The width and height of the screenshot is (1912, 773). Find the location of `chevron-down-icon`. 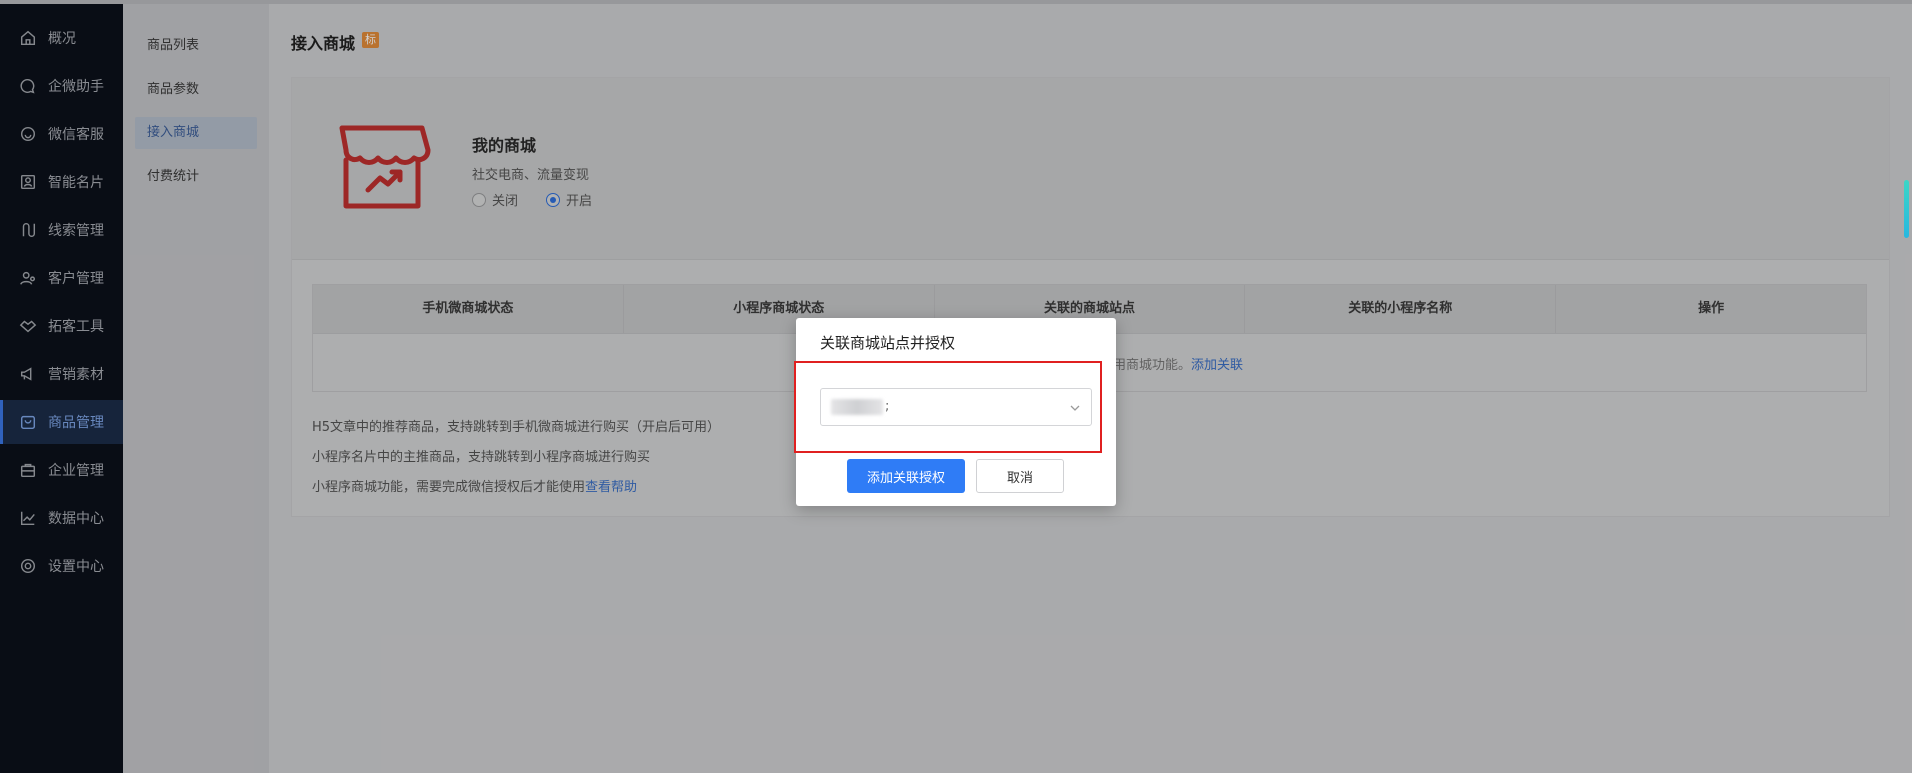

chevron-down-icon is located at coordinates (1075, 408).